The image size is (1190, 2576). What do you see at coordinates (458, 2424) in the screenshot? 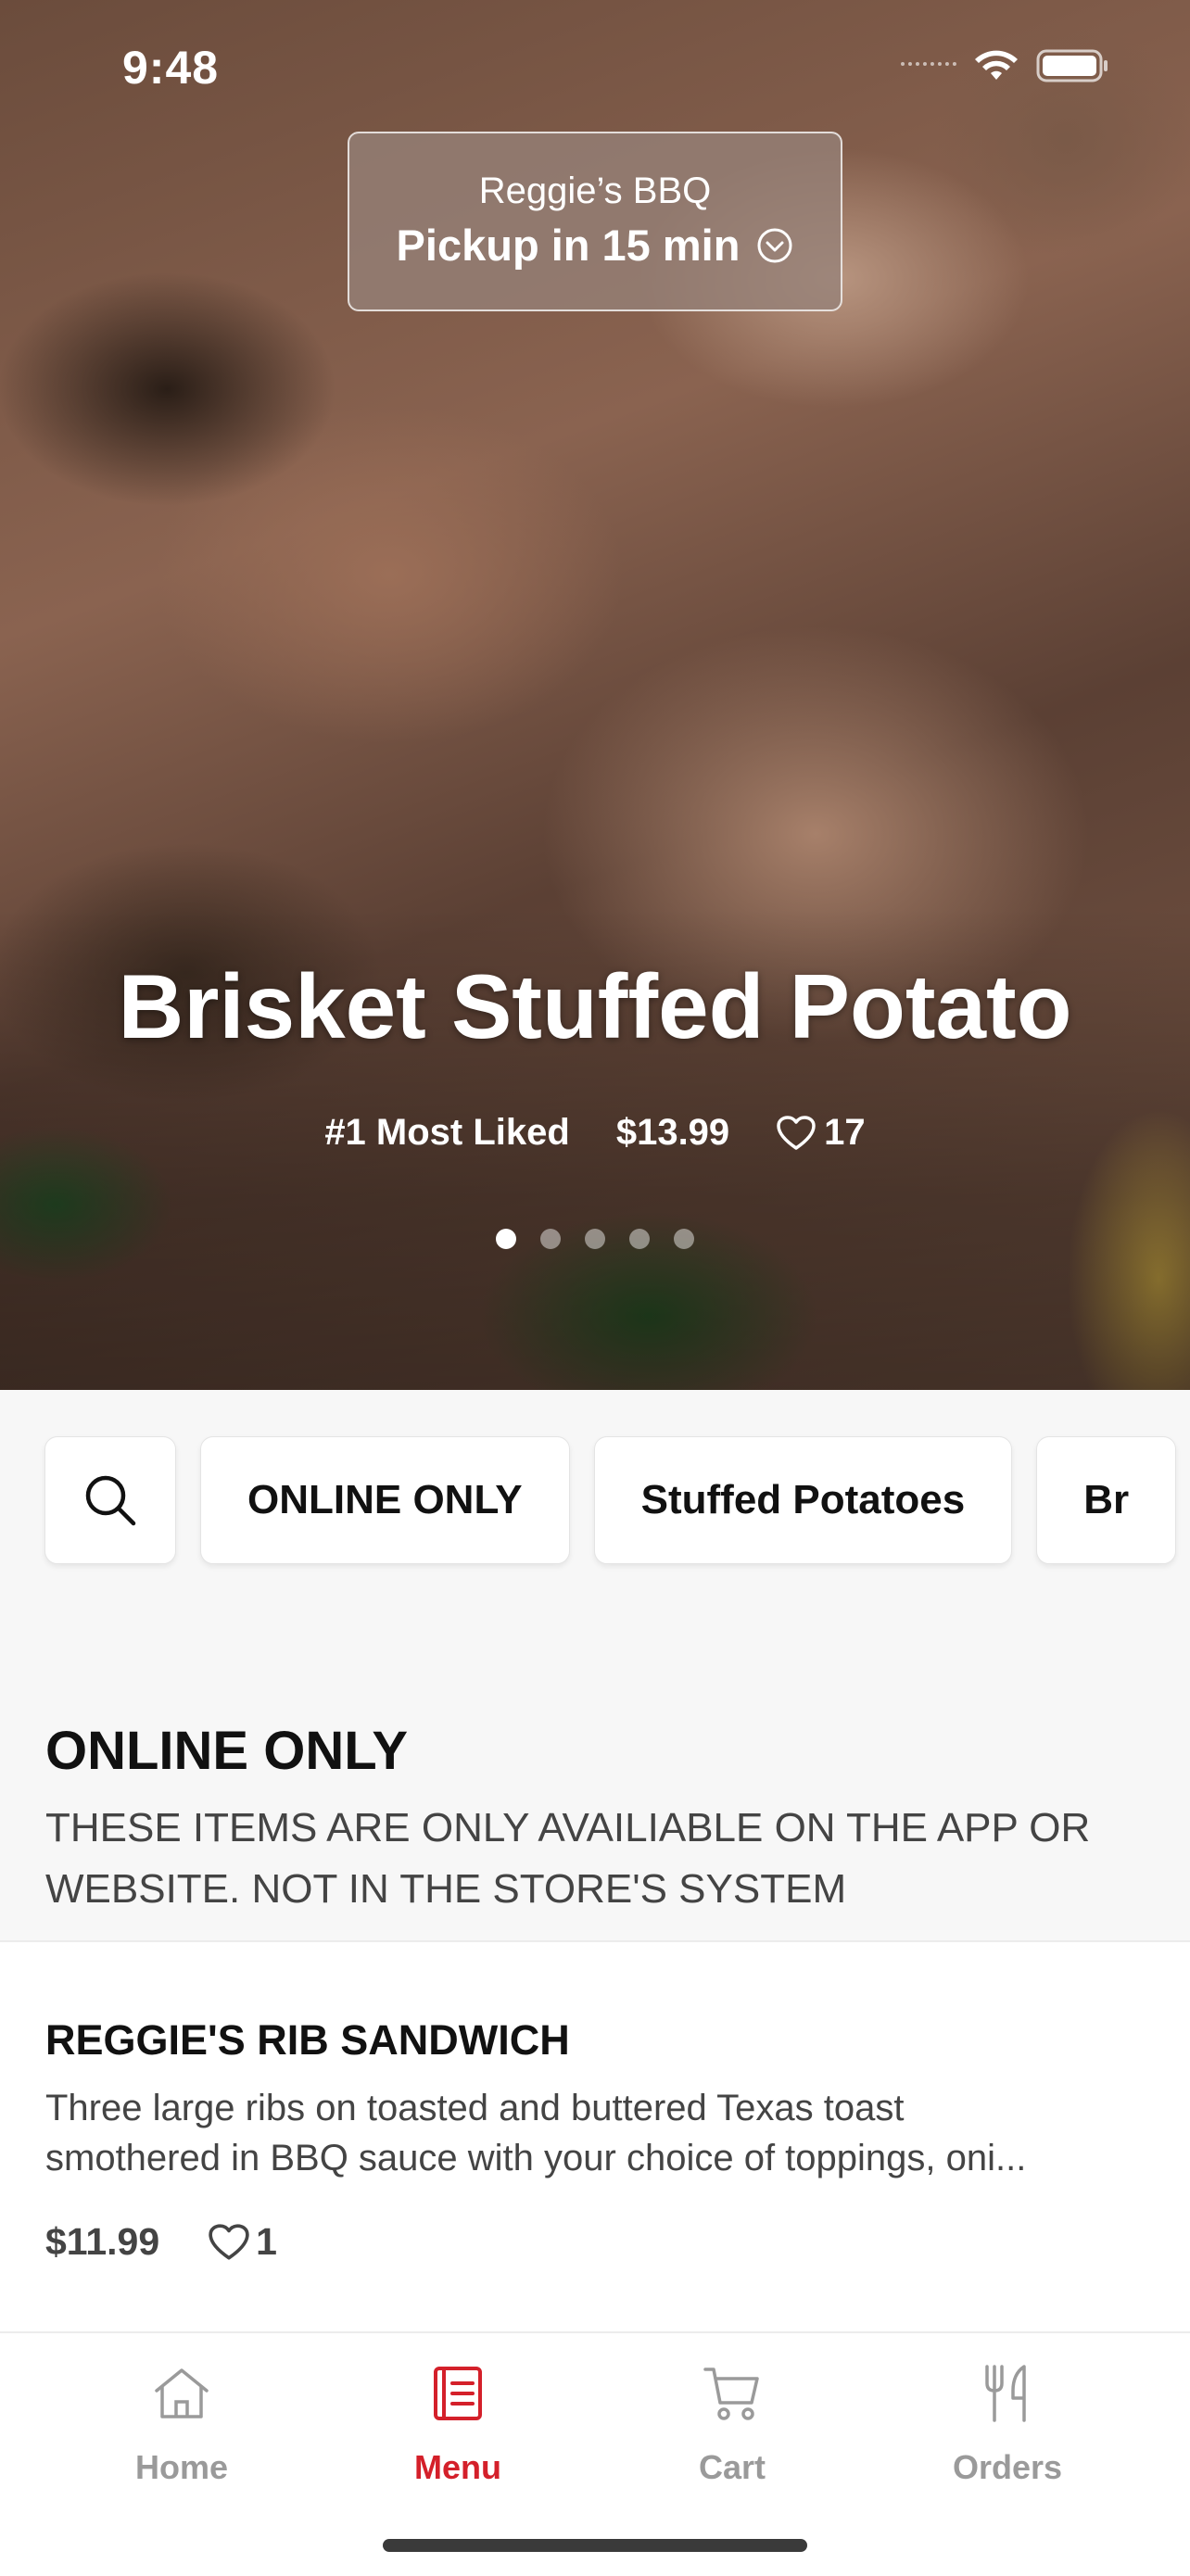
I see `tab-menu: Menu` at bounding box center [458, 2424].